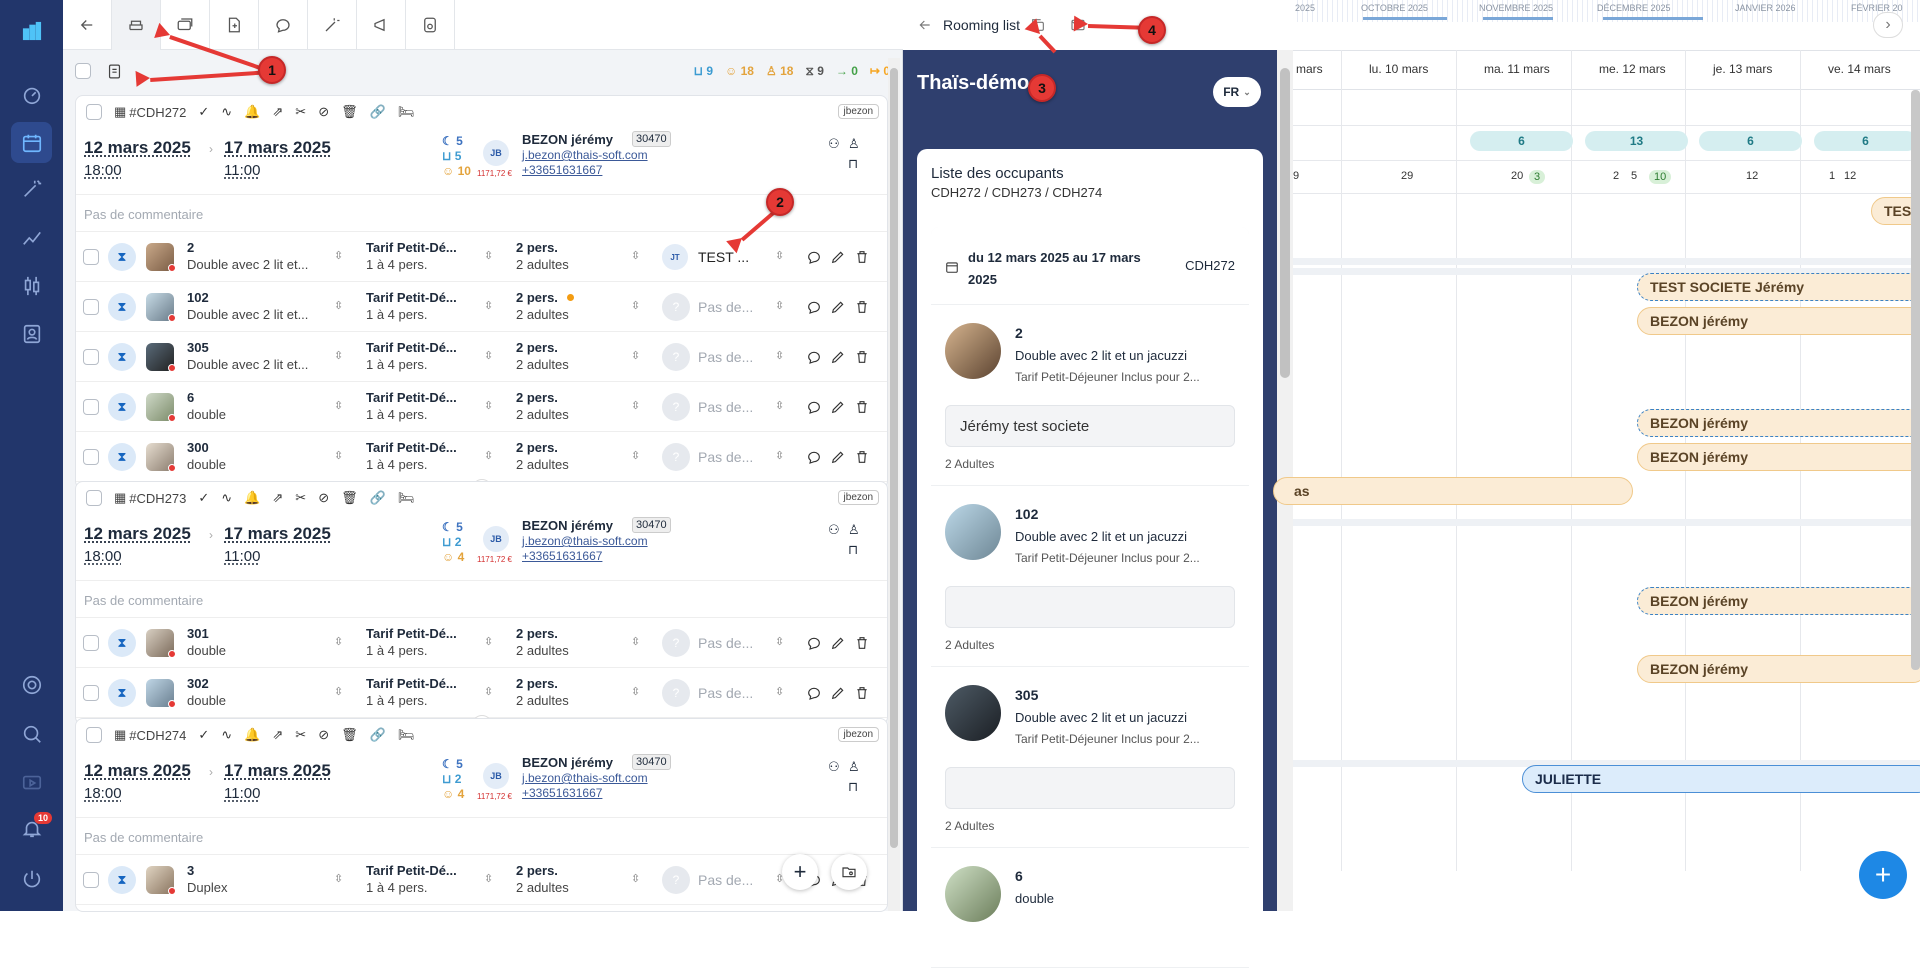 This screenshot has width=1920, height=968. Describe the element at coordinates (32, 31) in the screenshot. I see `app-logo-icon` at that location.